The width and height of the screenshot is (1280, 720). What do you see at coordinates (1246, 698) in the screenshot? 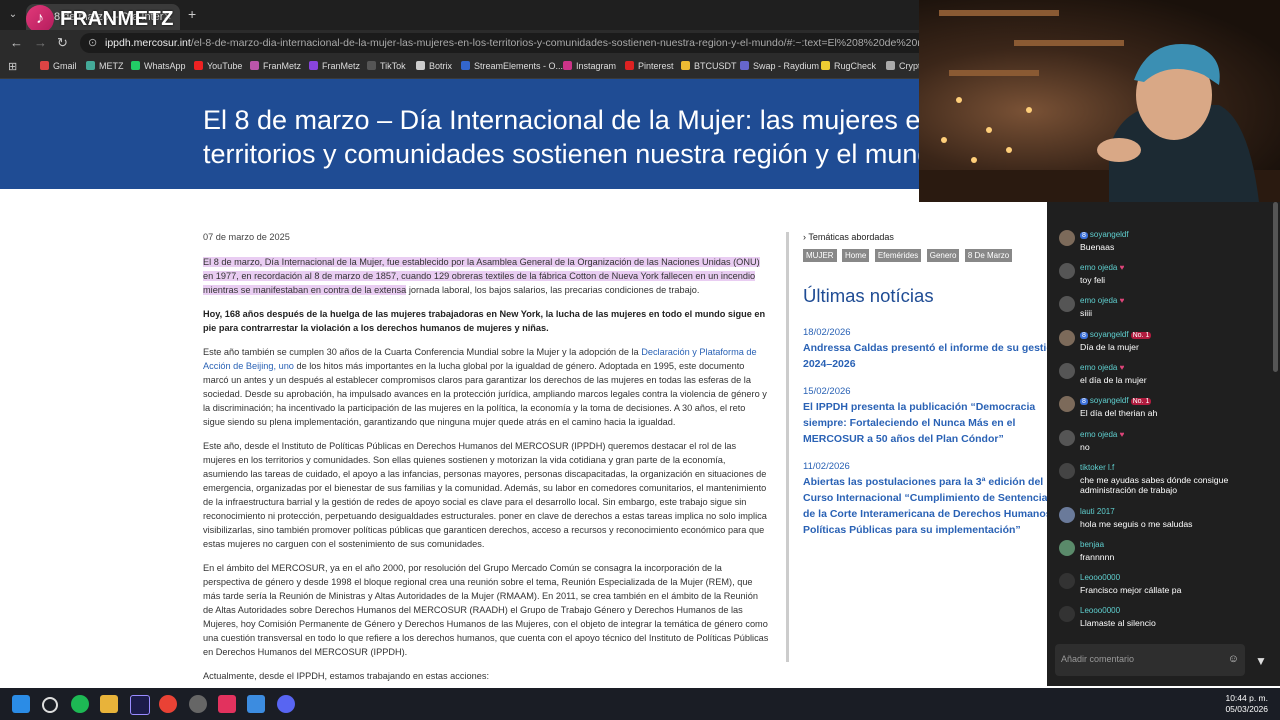
I see `clock-time: 10:44 p. m.` at bounding box center [1246, 698].